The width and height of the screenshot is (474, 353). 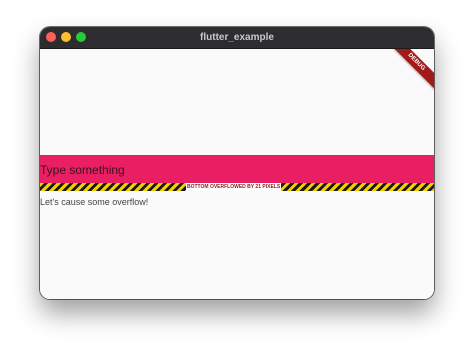 I want to click on overflow-warning-stripe: BOTTOM OVERFLOWED BY 21 PIXELS, so click(x=237, y=187).